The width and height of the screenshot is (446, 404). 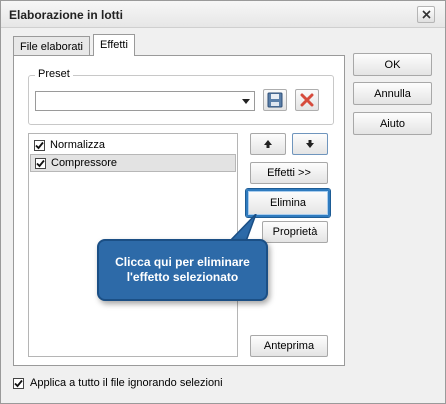 I want to click on preset-dropdown, so click(x=145, y=101).